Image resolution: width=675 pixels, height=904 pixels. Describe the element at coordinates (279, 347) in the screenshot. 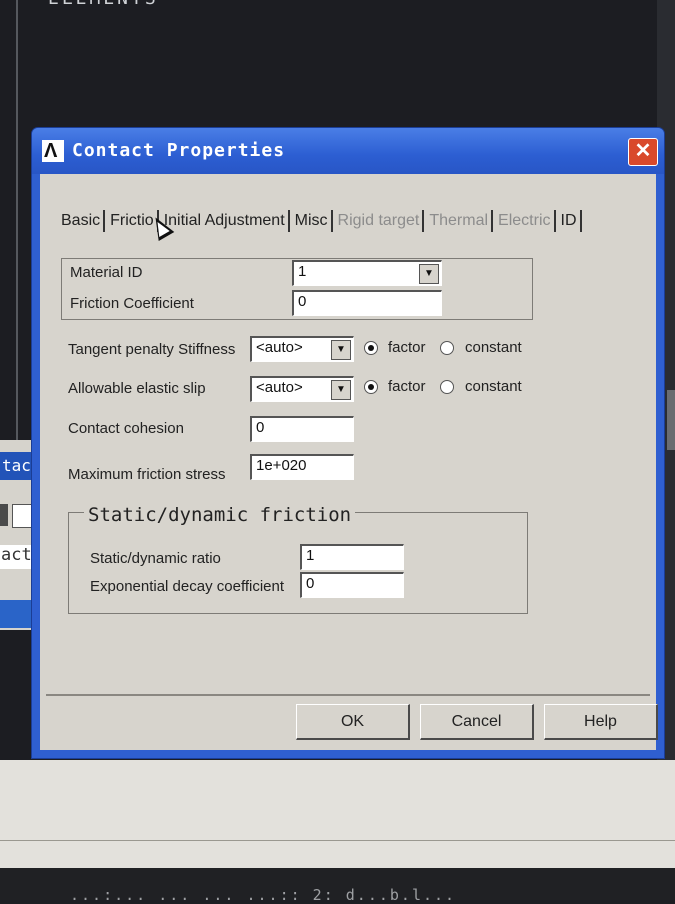

I see `tangent-stiffness-value: <auto>` at that location.